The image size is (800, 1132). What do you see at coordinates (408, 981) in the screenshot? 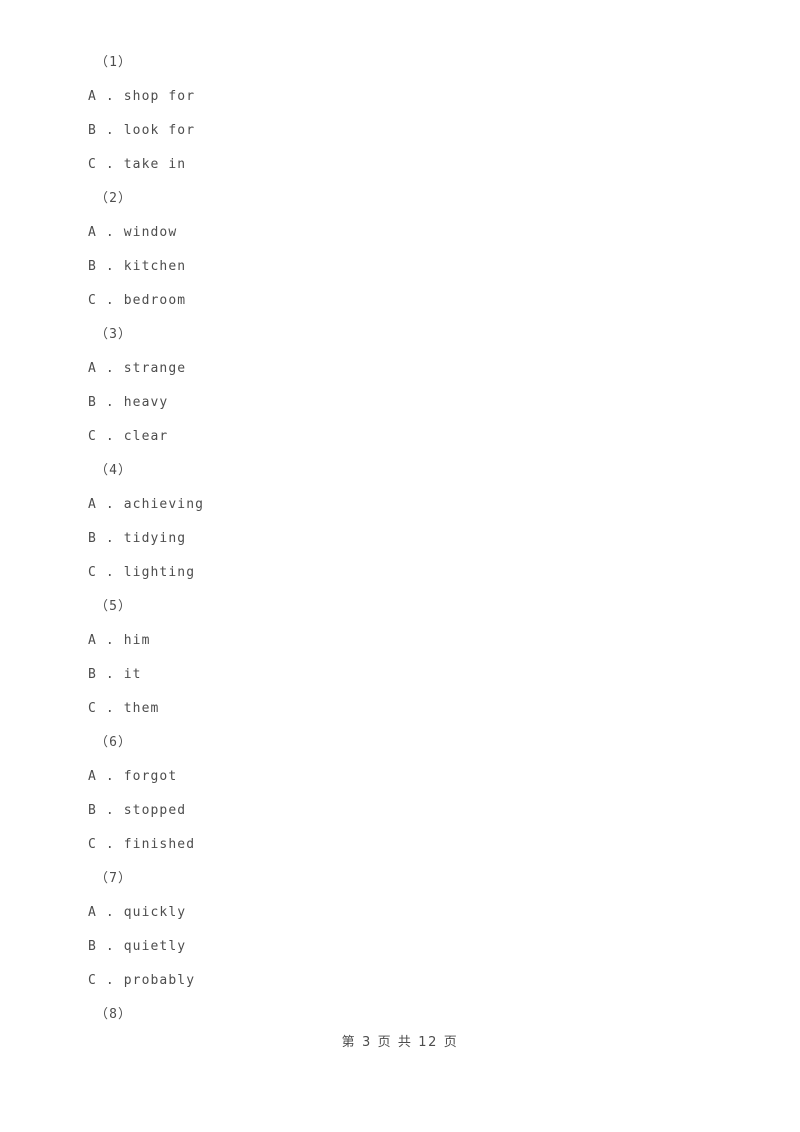
I see `option-row: C . probably` at bounding box center [408, 981].